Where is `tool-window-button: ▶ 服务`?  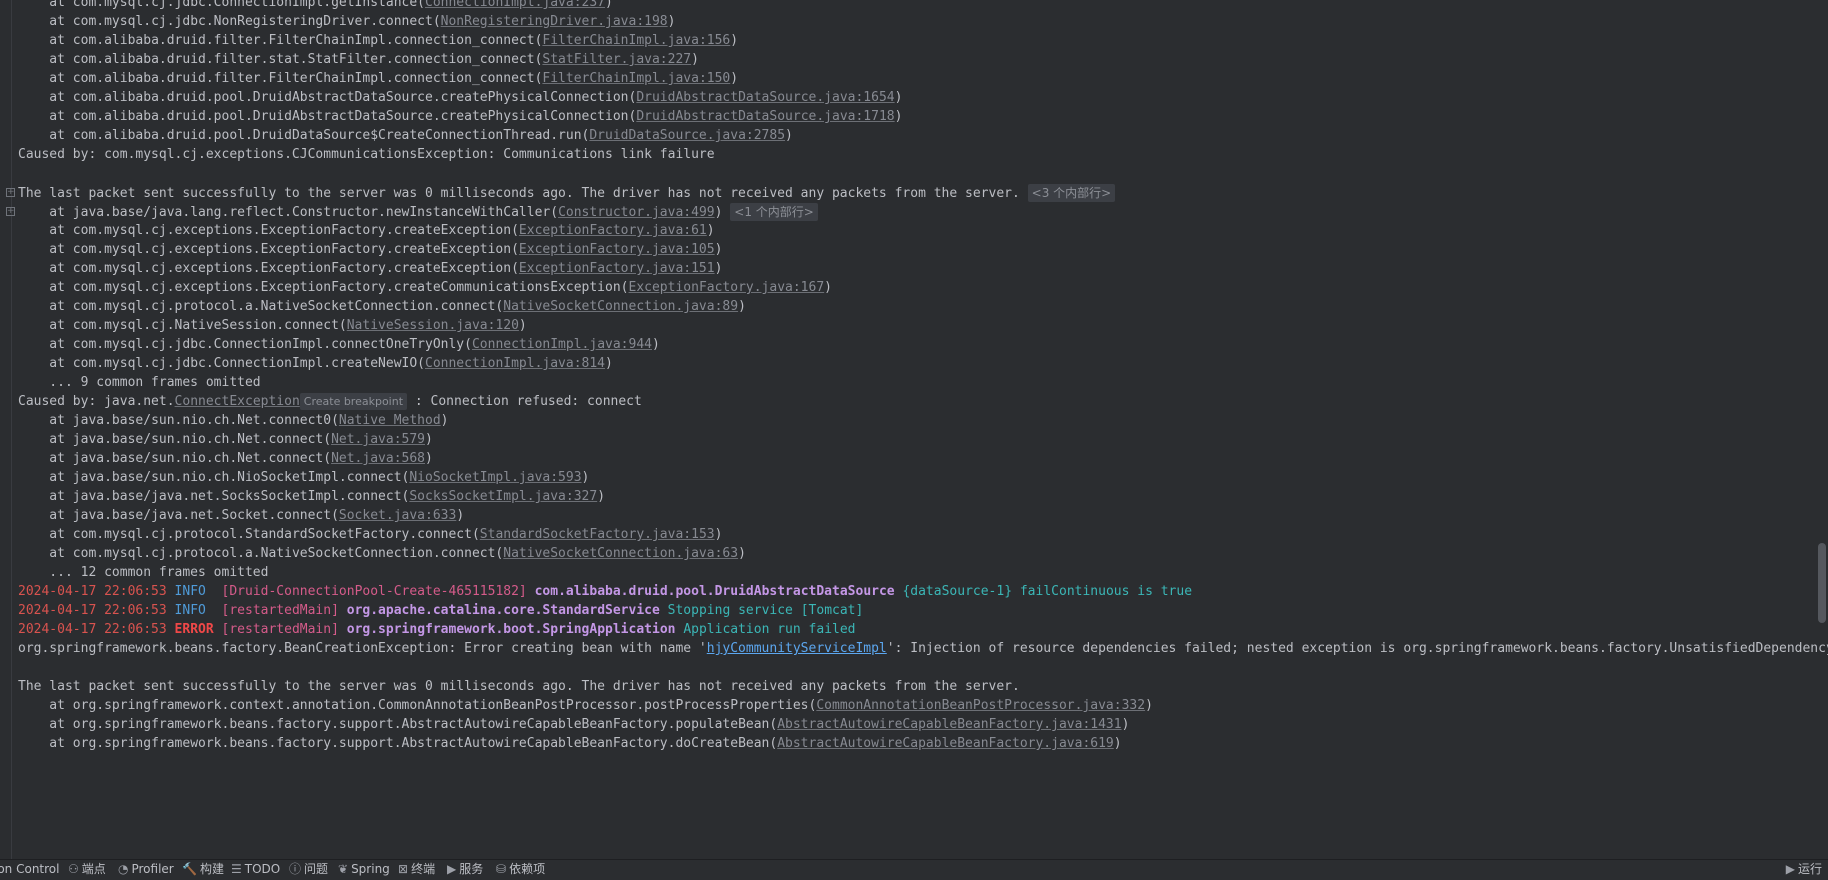 tool-window-button: ▶ 服务 is located at coordinates (465, 870).